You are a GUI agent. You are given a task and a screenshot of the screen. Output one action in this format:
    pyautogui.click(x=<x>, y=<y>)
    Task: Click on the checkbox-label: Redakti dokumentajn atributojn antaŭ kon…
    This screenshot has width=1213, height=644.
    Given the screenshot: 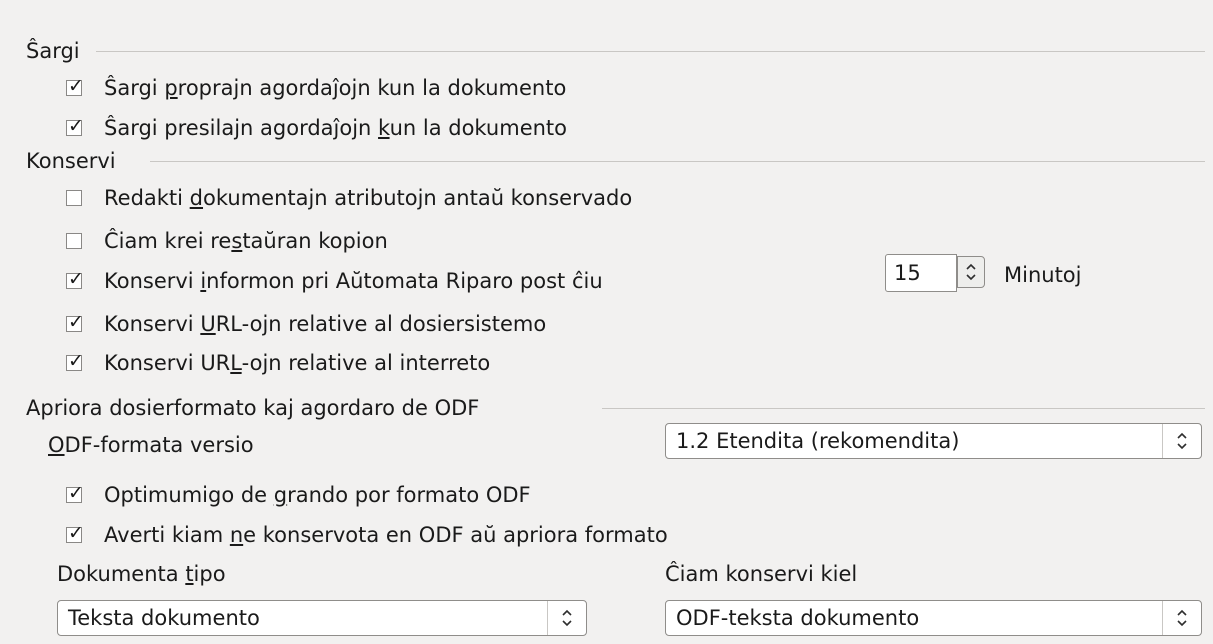 What is the action you would take?
    pyautogui.click(x=368, y=198)
    